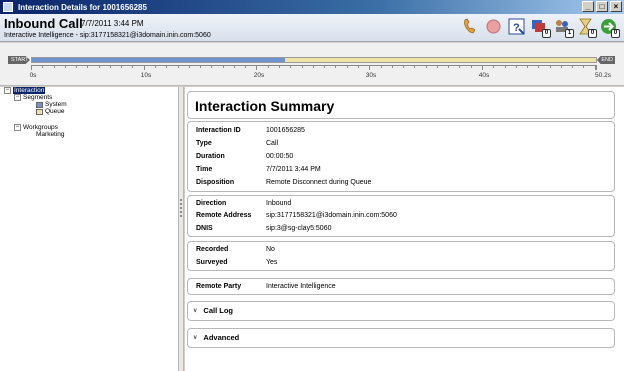 The image size is (624, 371). I want to click on tree-node-queue: Queue, so click(50, 111).